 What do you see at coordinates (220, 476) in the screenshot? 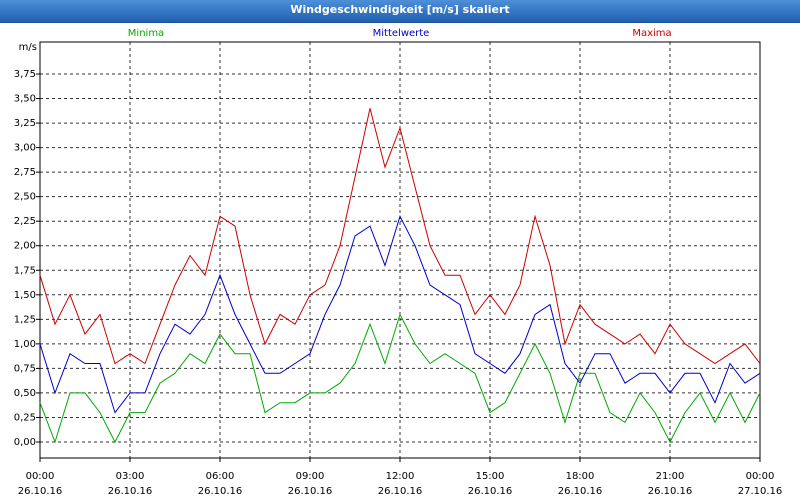
I see `x-tick-time: 06:00` at bounding box center [220, 476].